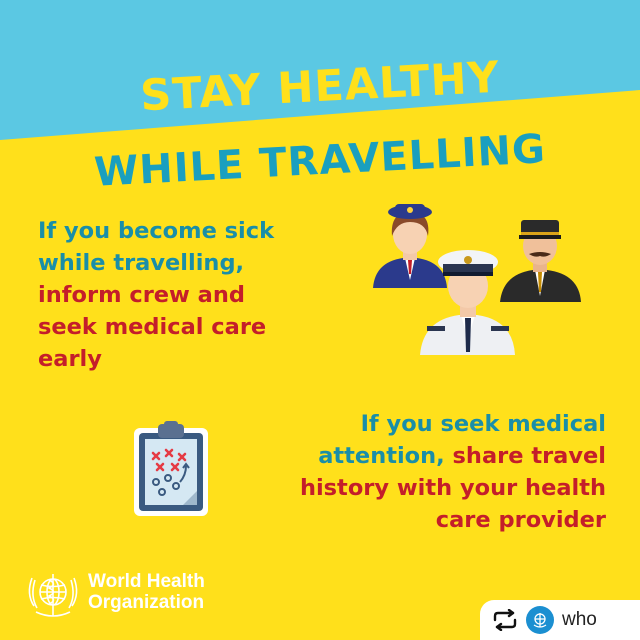 This screenshot has width=640, height=640. I want to click on avatar, so click(540, 620).